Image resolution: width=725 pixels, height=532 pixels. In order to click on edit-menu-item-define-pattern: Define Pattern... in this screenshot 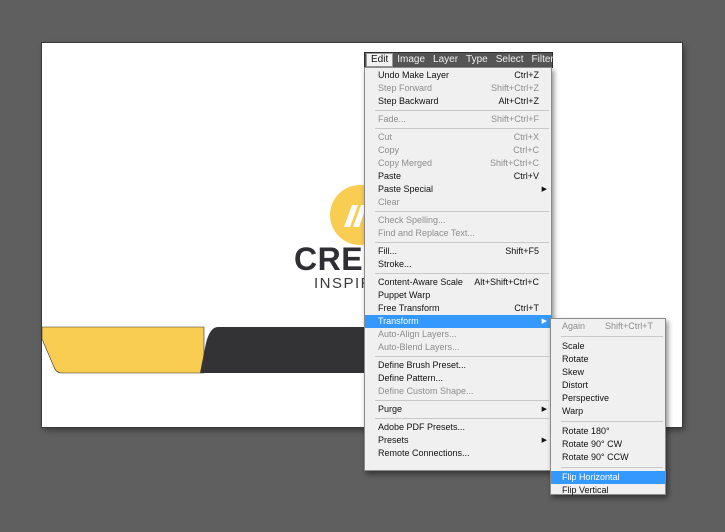, I will do `click(458, 378)`.